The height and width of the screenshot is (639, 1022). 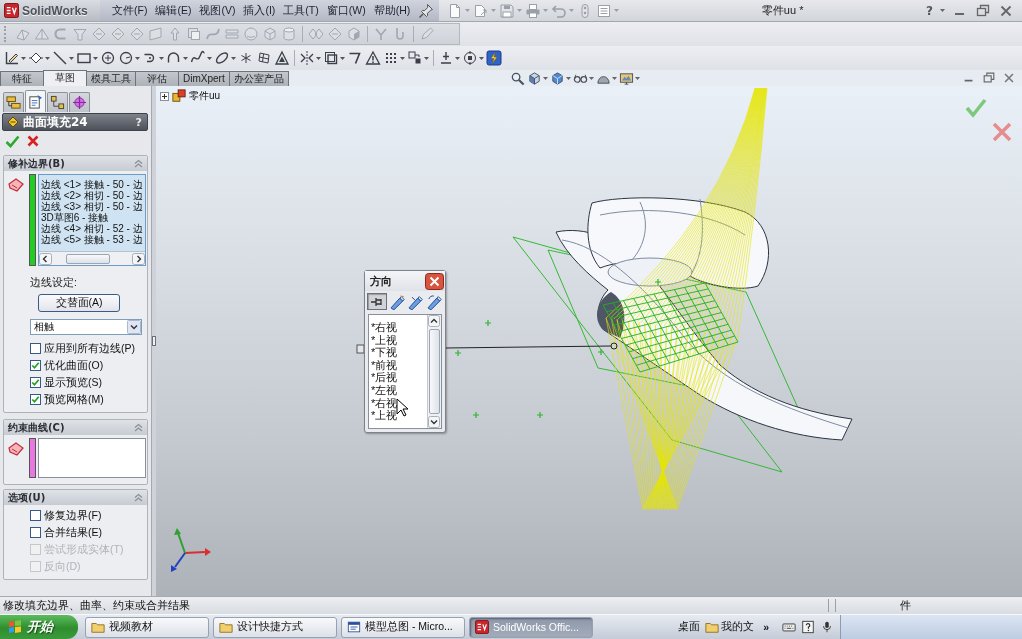 What do you see at coordinates (517, 78) in the screenshot?
I see `magnifier-icon` at bounding box center [517, 78].